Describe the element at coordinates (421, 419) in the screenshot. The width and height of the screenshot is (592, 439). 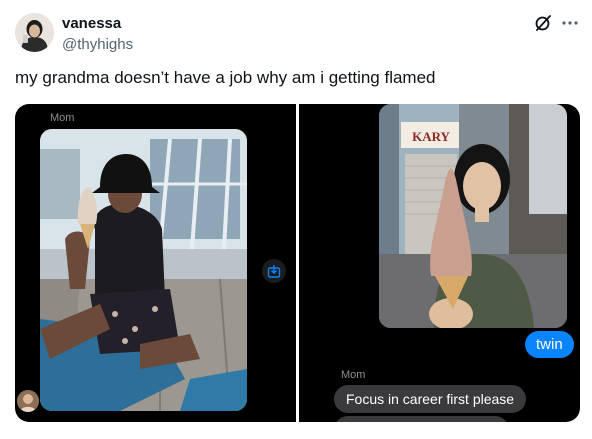
I see `next-message-bubble` at that location.